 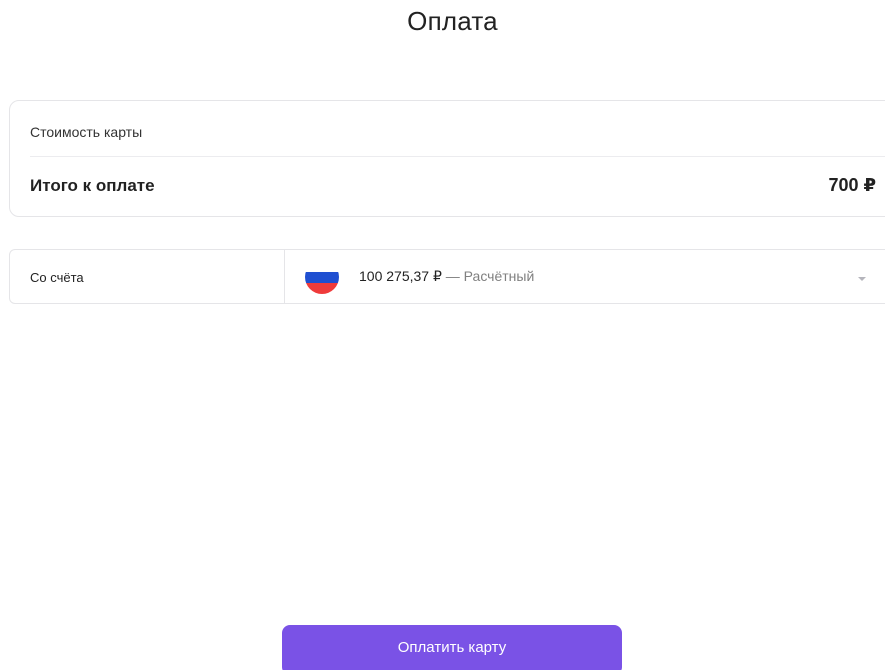 I want to click on total-label: Итого к оплате, so click(x=92, y=185).